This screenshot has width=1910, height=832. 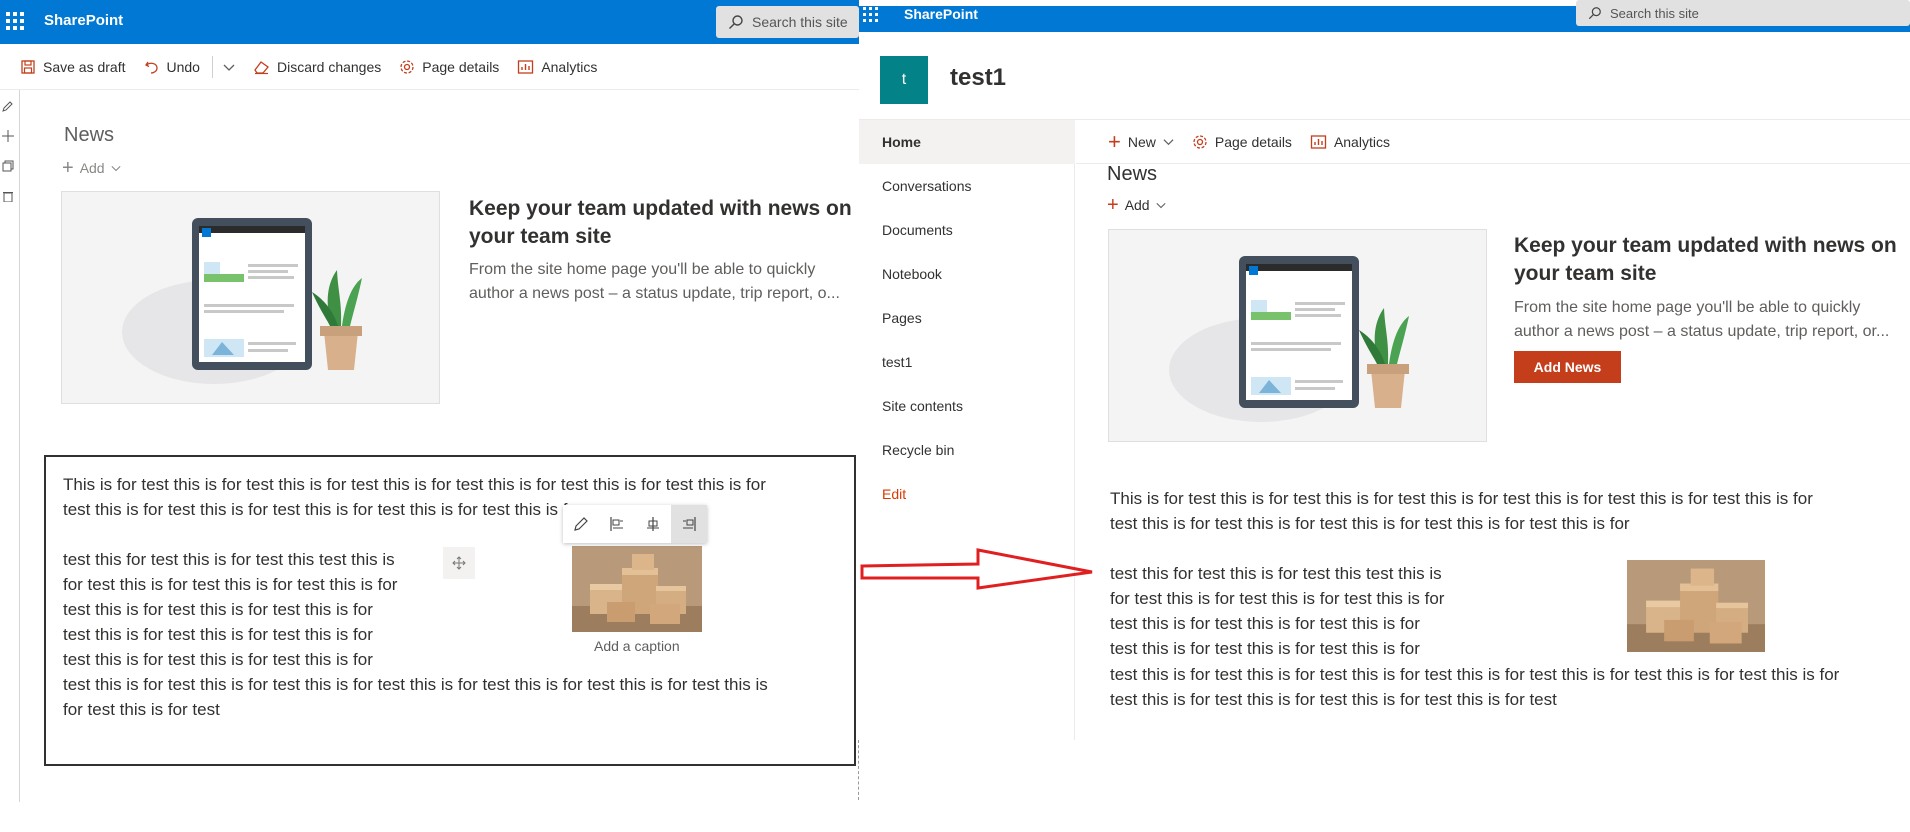 I want to click on right-news-illustration, so click(x=1297, y=335).